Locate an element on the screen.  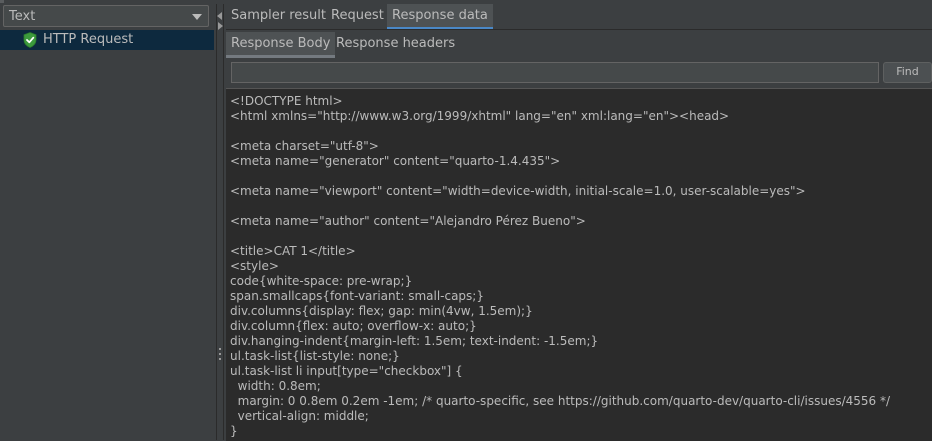
tree-item-http-request: HTTP Request is located at coordinates (107, 40).